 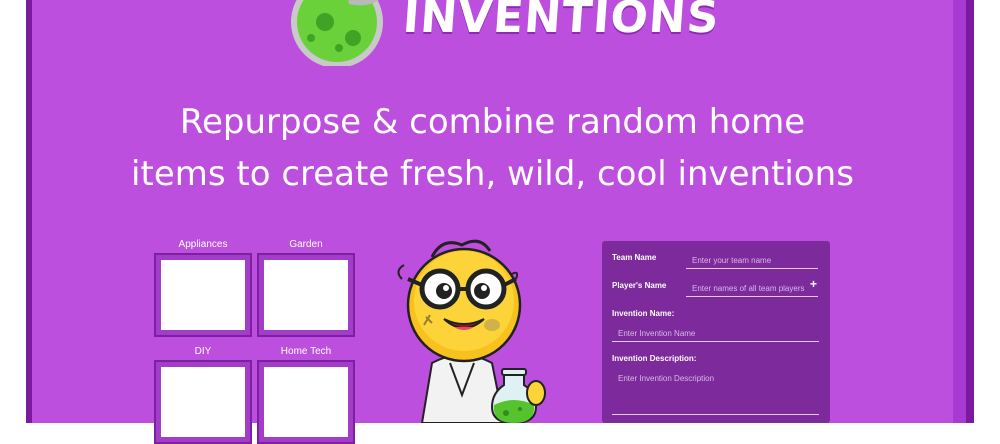 What do you see at coordinates (643, 313) in the screenshot?
I see `invention-name-label: Invention Name:` at bounding box center [643, 313].